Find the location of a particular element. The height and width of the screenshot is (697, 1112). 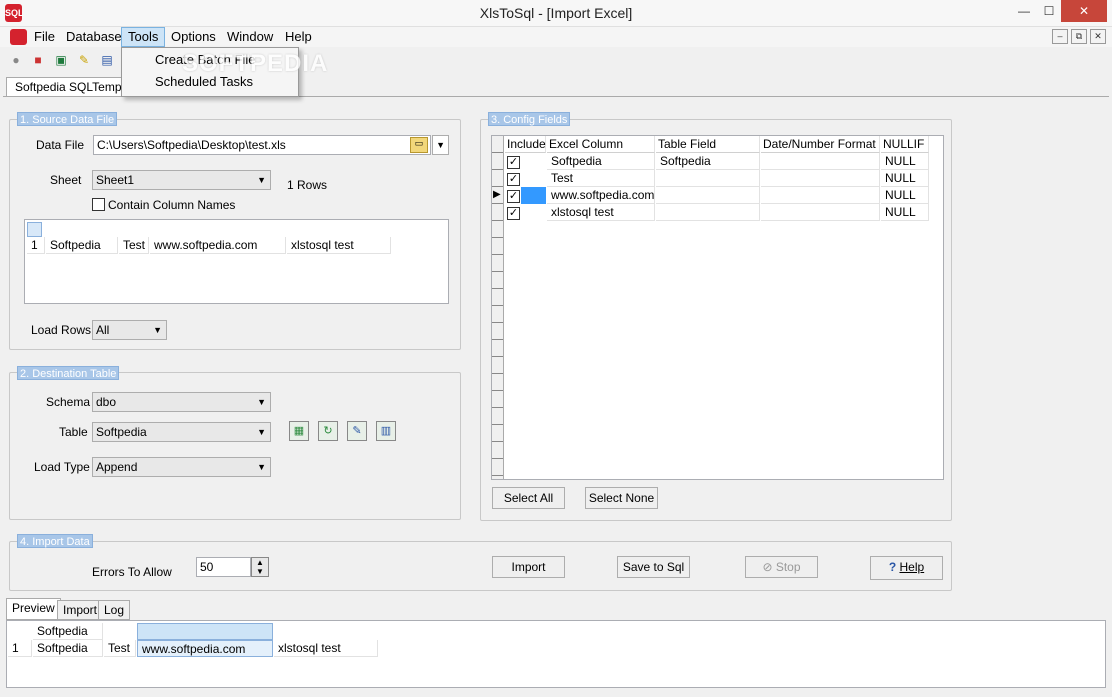

column-header-excel-column: Excel Column is located at coordinates (601, 144).